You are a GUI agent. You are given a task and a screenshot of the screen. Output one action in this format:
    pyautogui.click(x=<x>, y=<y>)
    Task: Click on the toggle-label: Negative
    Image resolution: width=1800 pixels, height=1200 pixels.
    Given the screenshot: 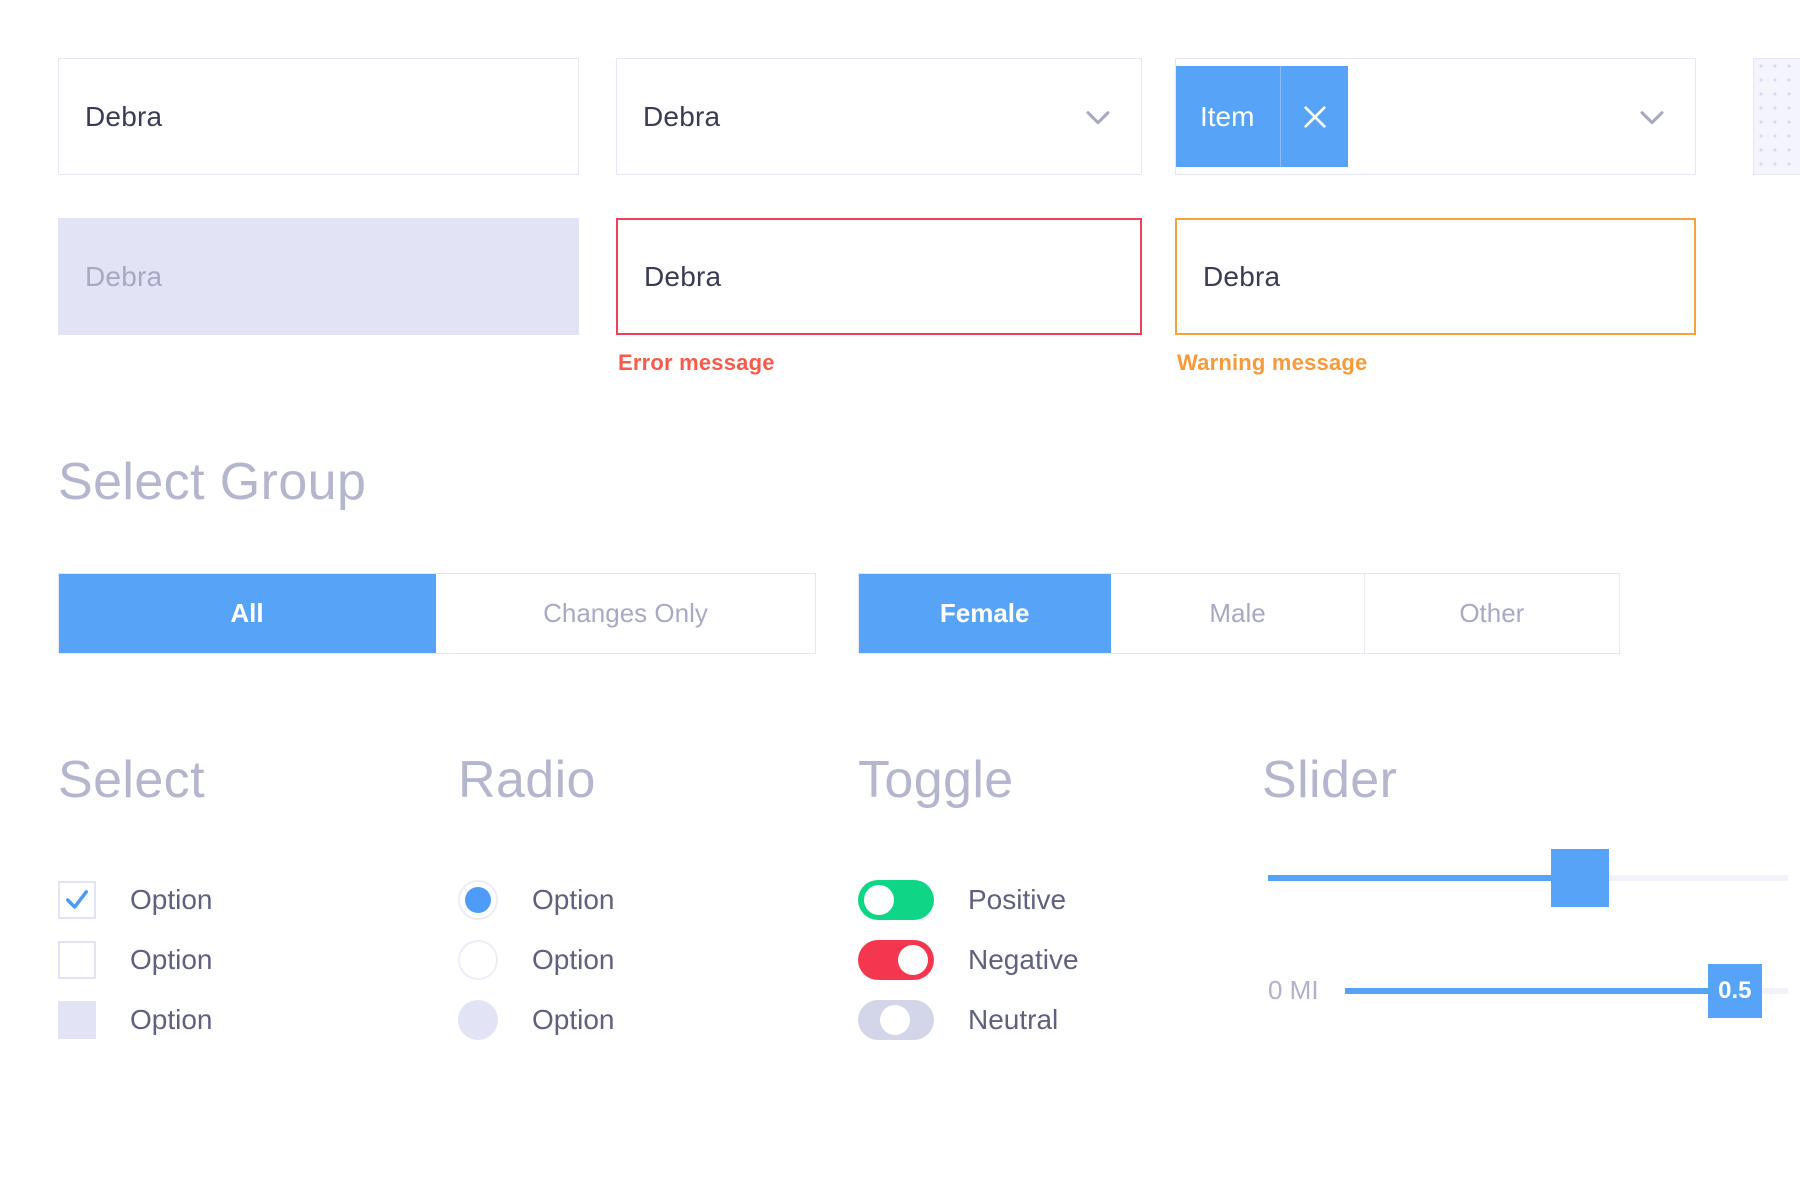 What is the action you would take?
    pyautogui.click(x=1023, y=959)
    